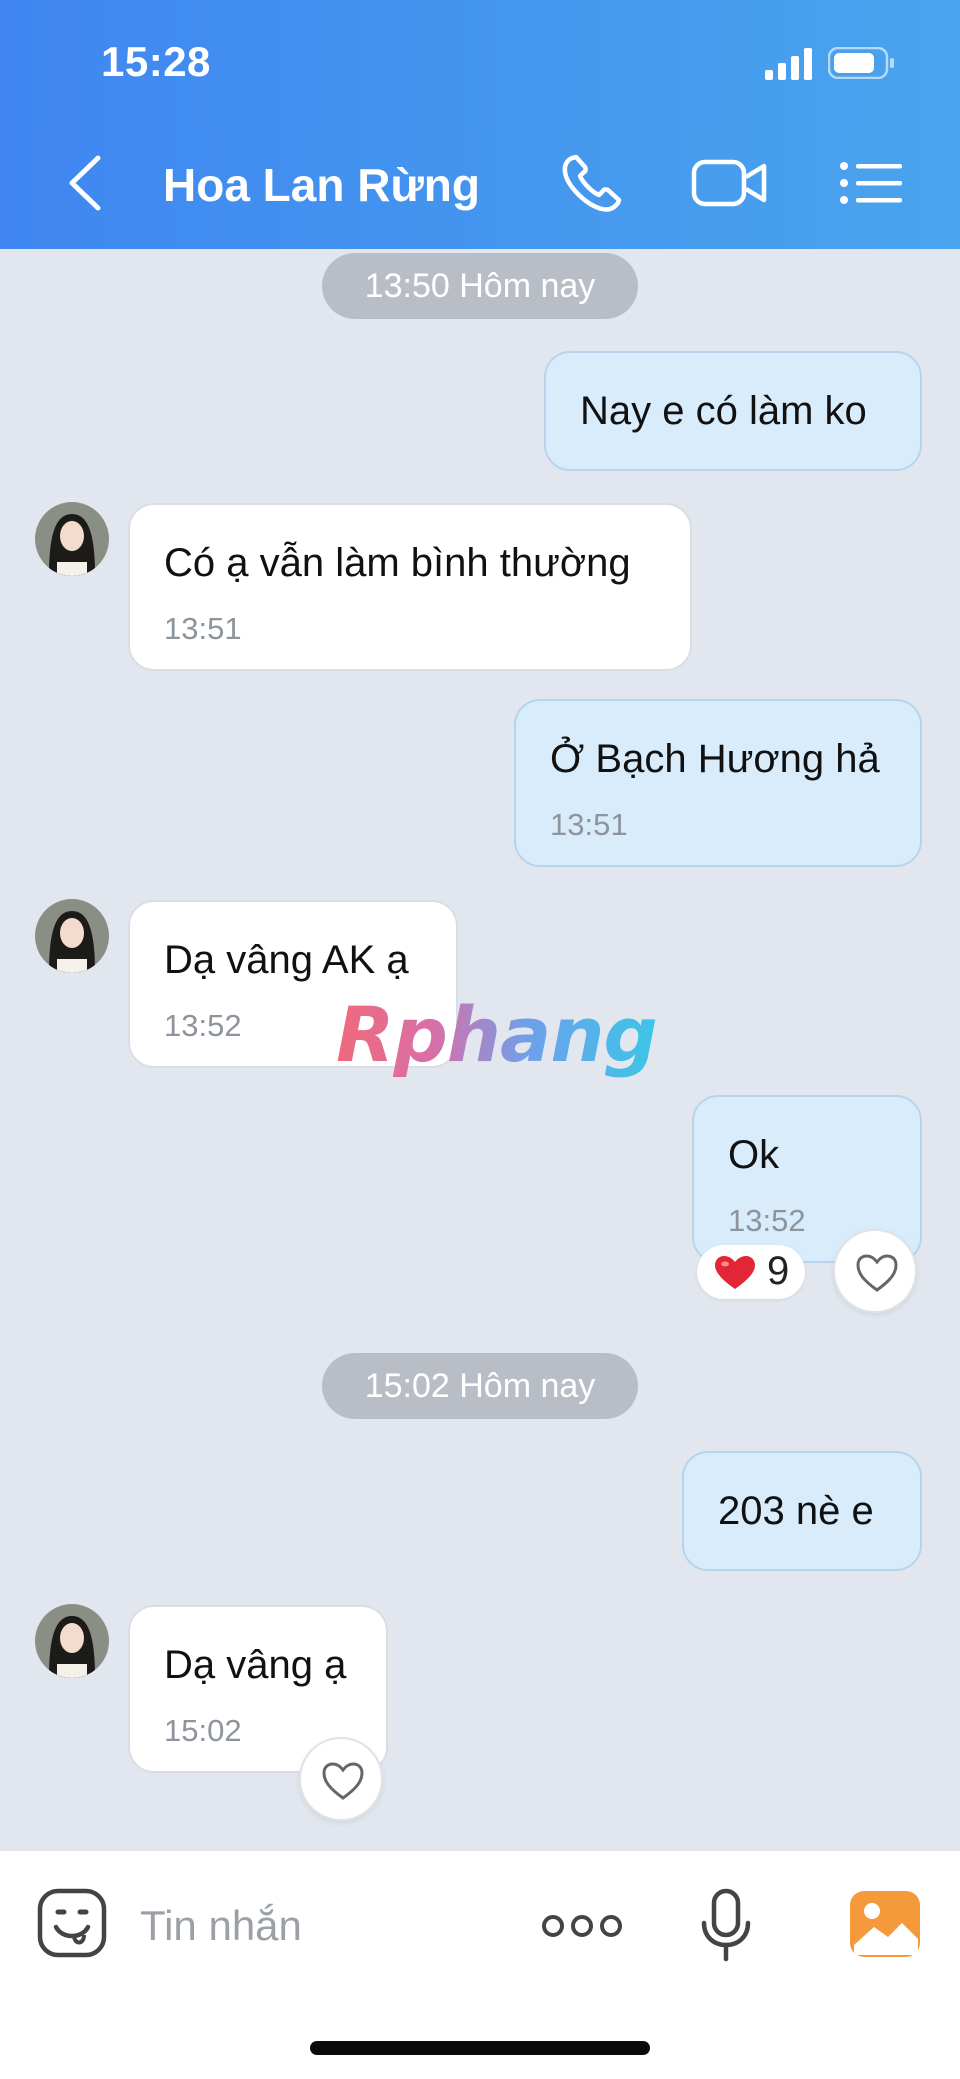 The width and height of the screenshot is (960, 2079). I want to click on contact-name-title: Hoa Lan Rừng, so click(321, 185).